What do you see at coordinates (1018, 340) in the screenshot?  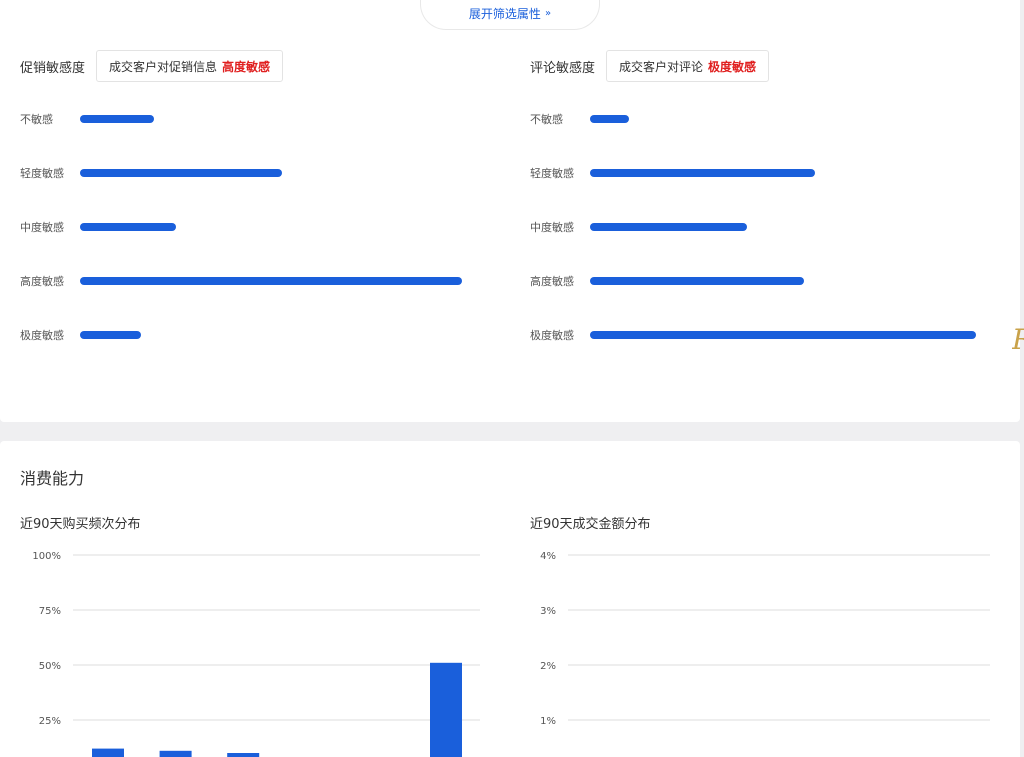 I see `decorative-glyph-icon: R` at bounding box center [1018, 340].